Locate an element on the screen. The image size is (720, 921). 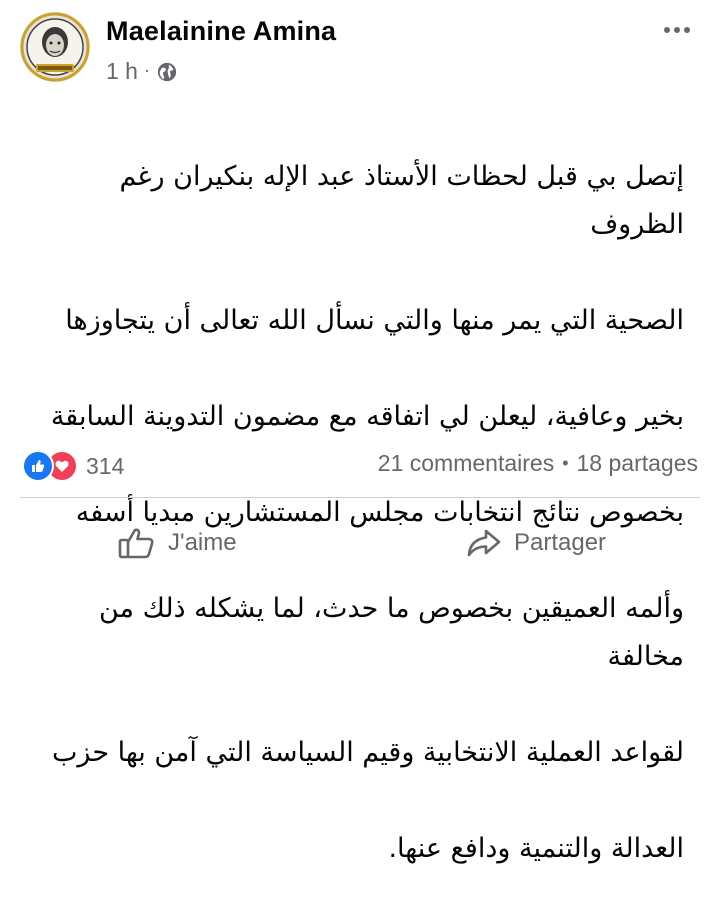
divider is located at coordinates (360, 497).